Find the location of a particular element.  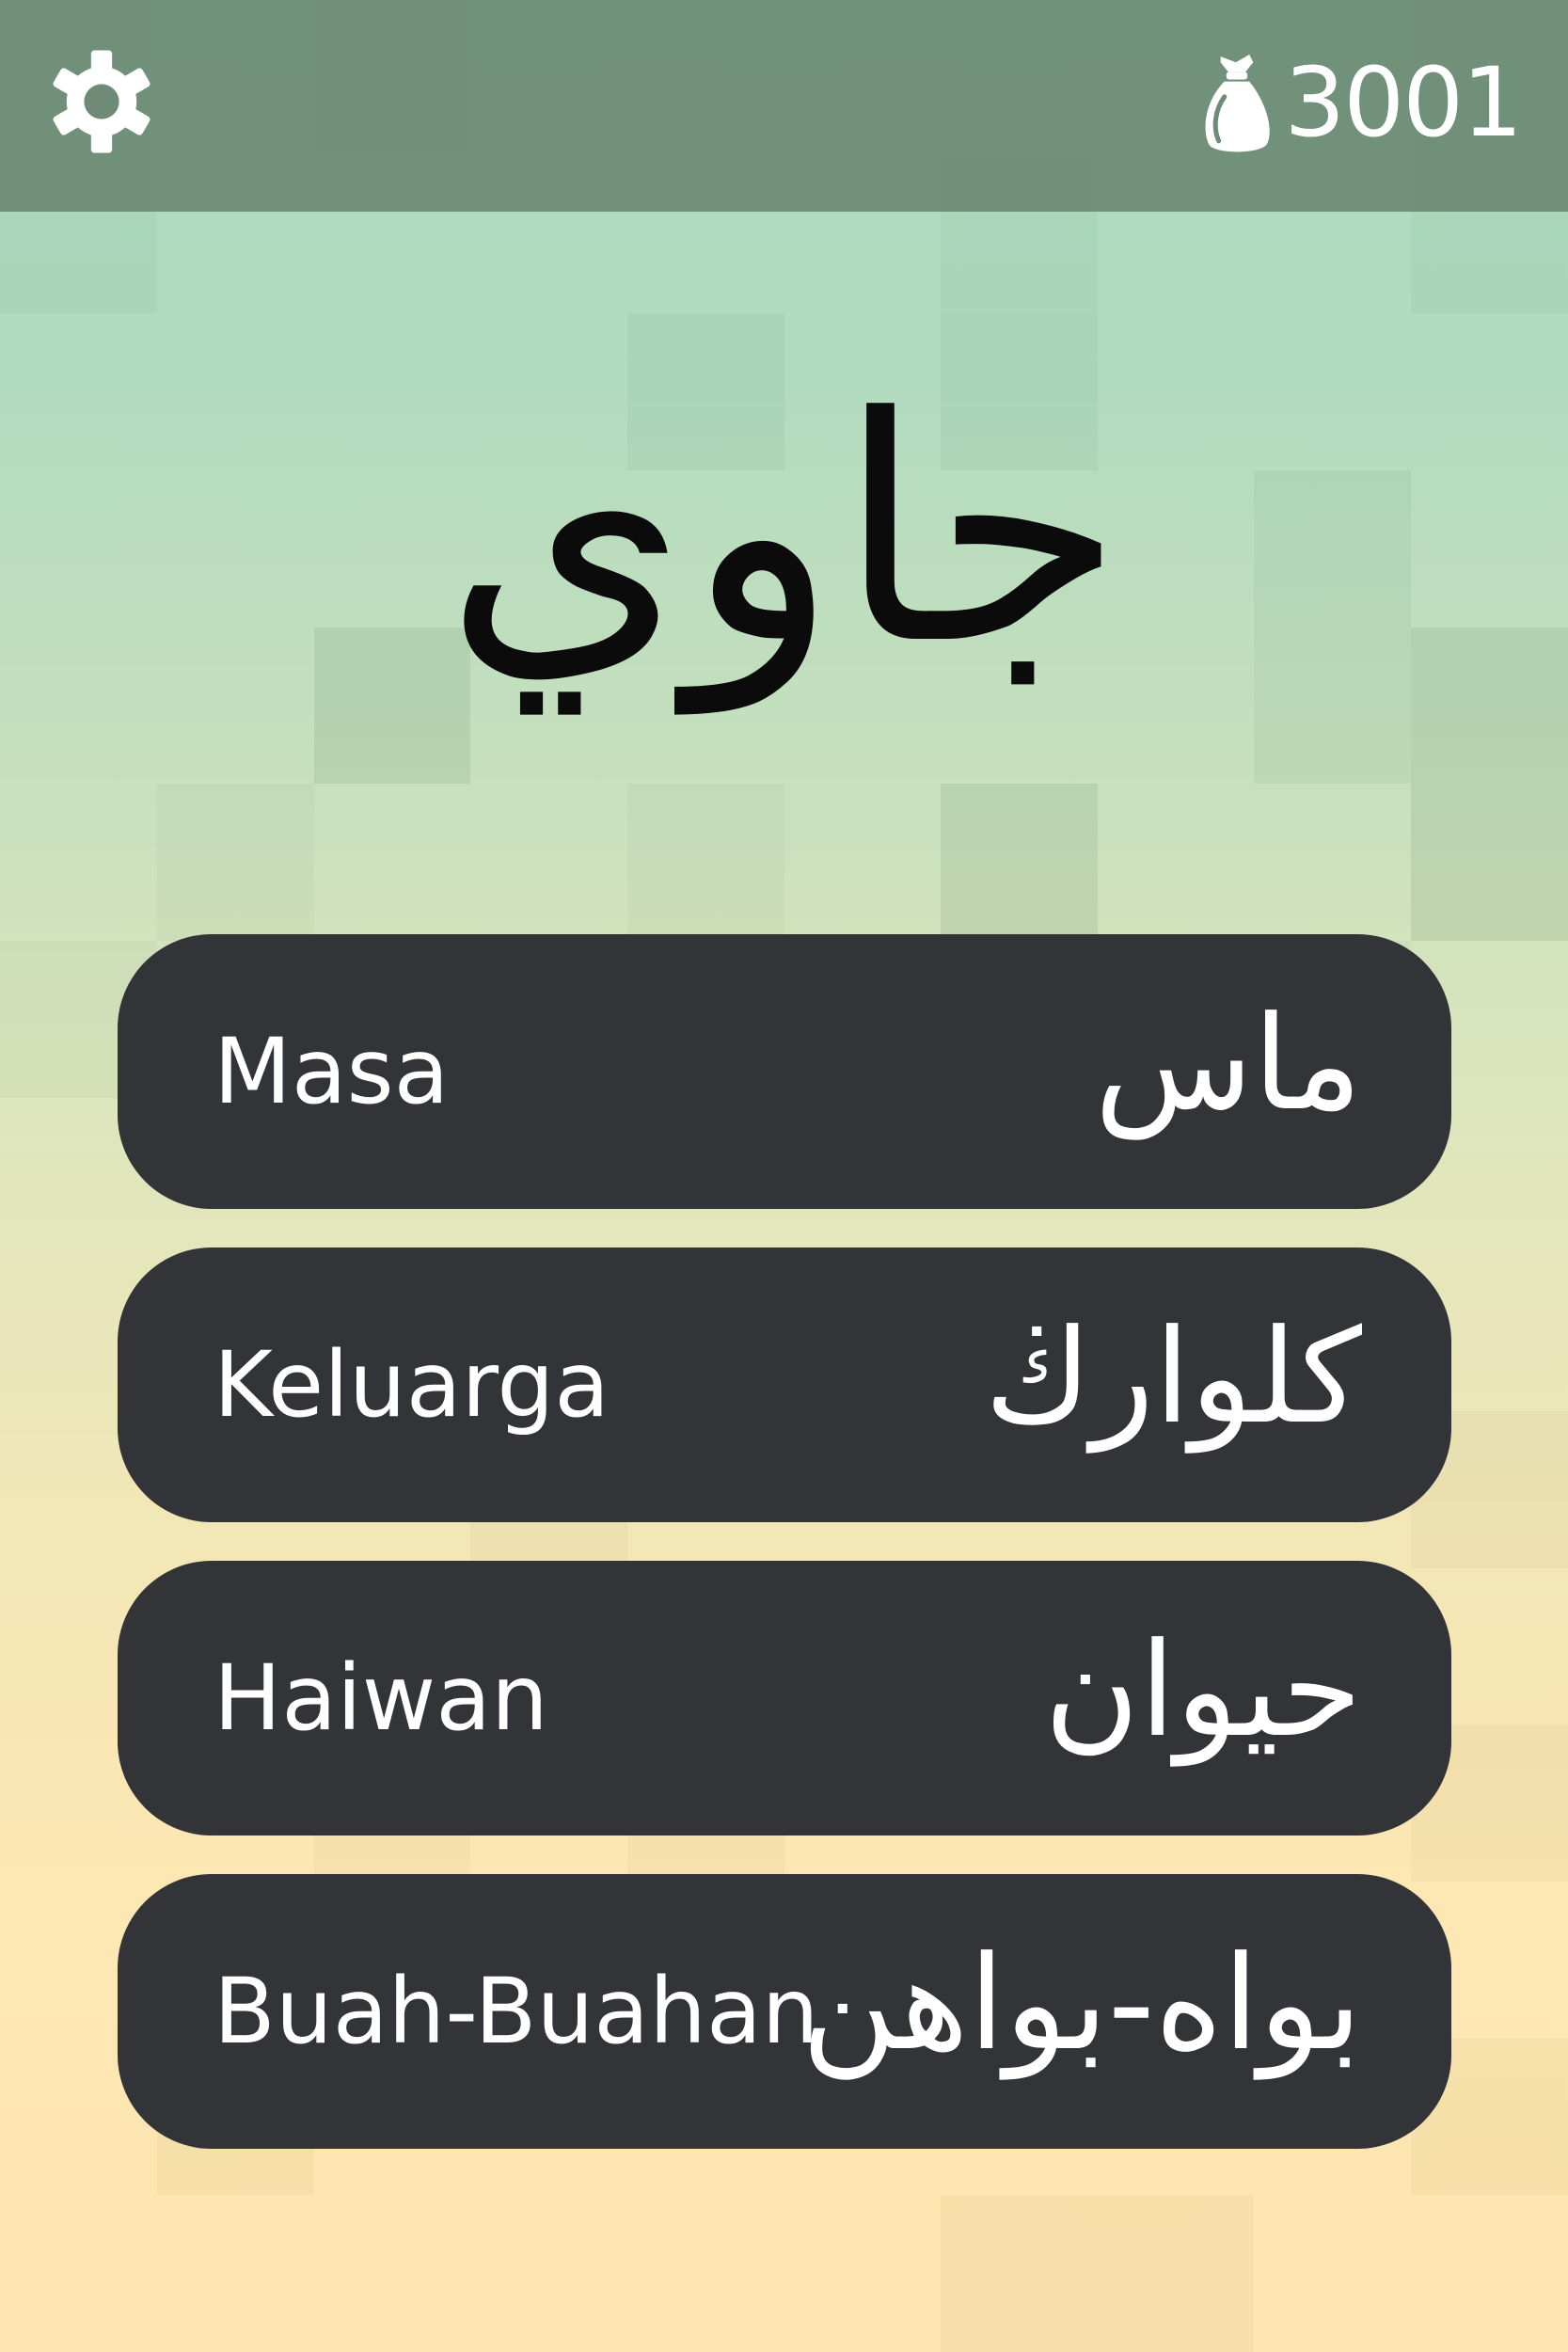

category-label-jawi: ماس is located at coordinates (1228, 1063).